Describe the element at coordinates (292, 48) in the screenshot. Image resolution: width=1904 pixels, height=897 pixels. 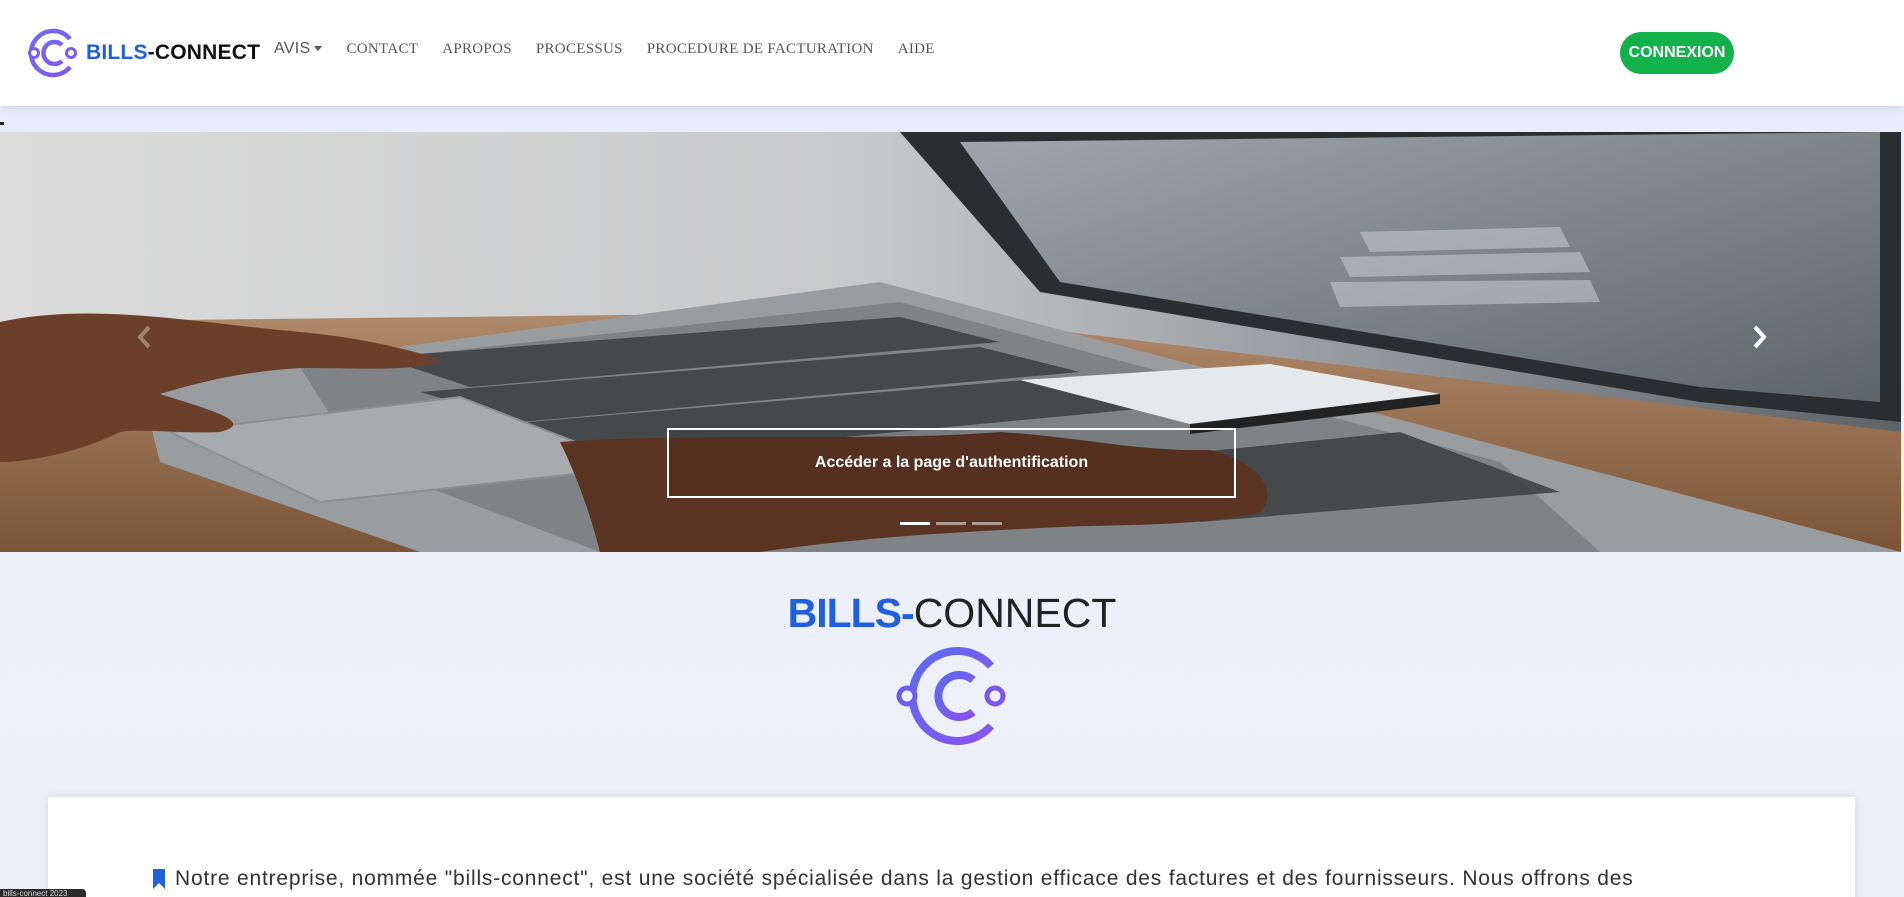
I see `nav-item-avis-label: AVIS` at that location.